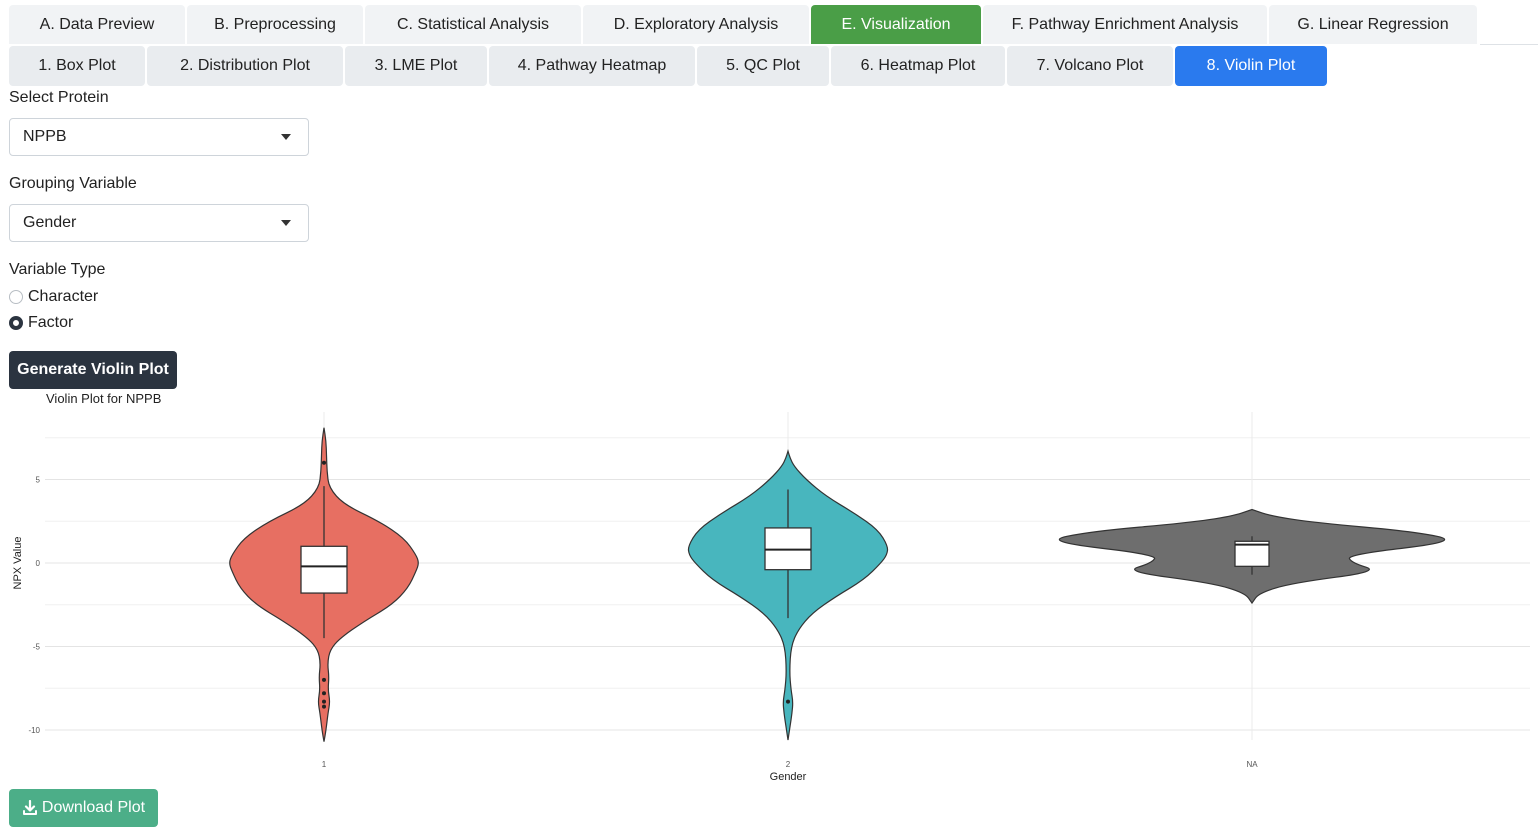 Image resolution: width=1538 pixels, height=833 pixels. I want to click on radio-character: Character, so click(53, 297).